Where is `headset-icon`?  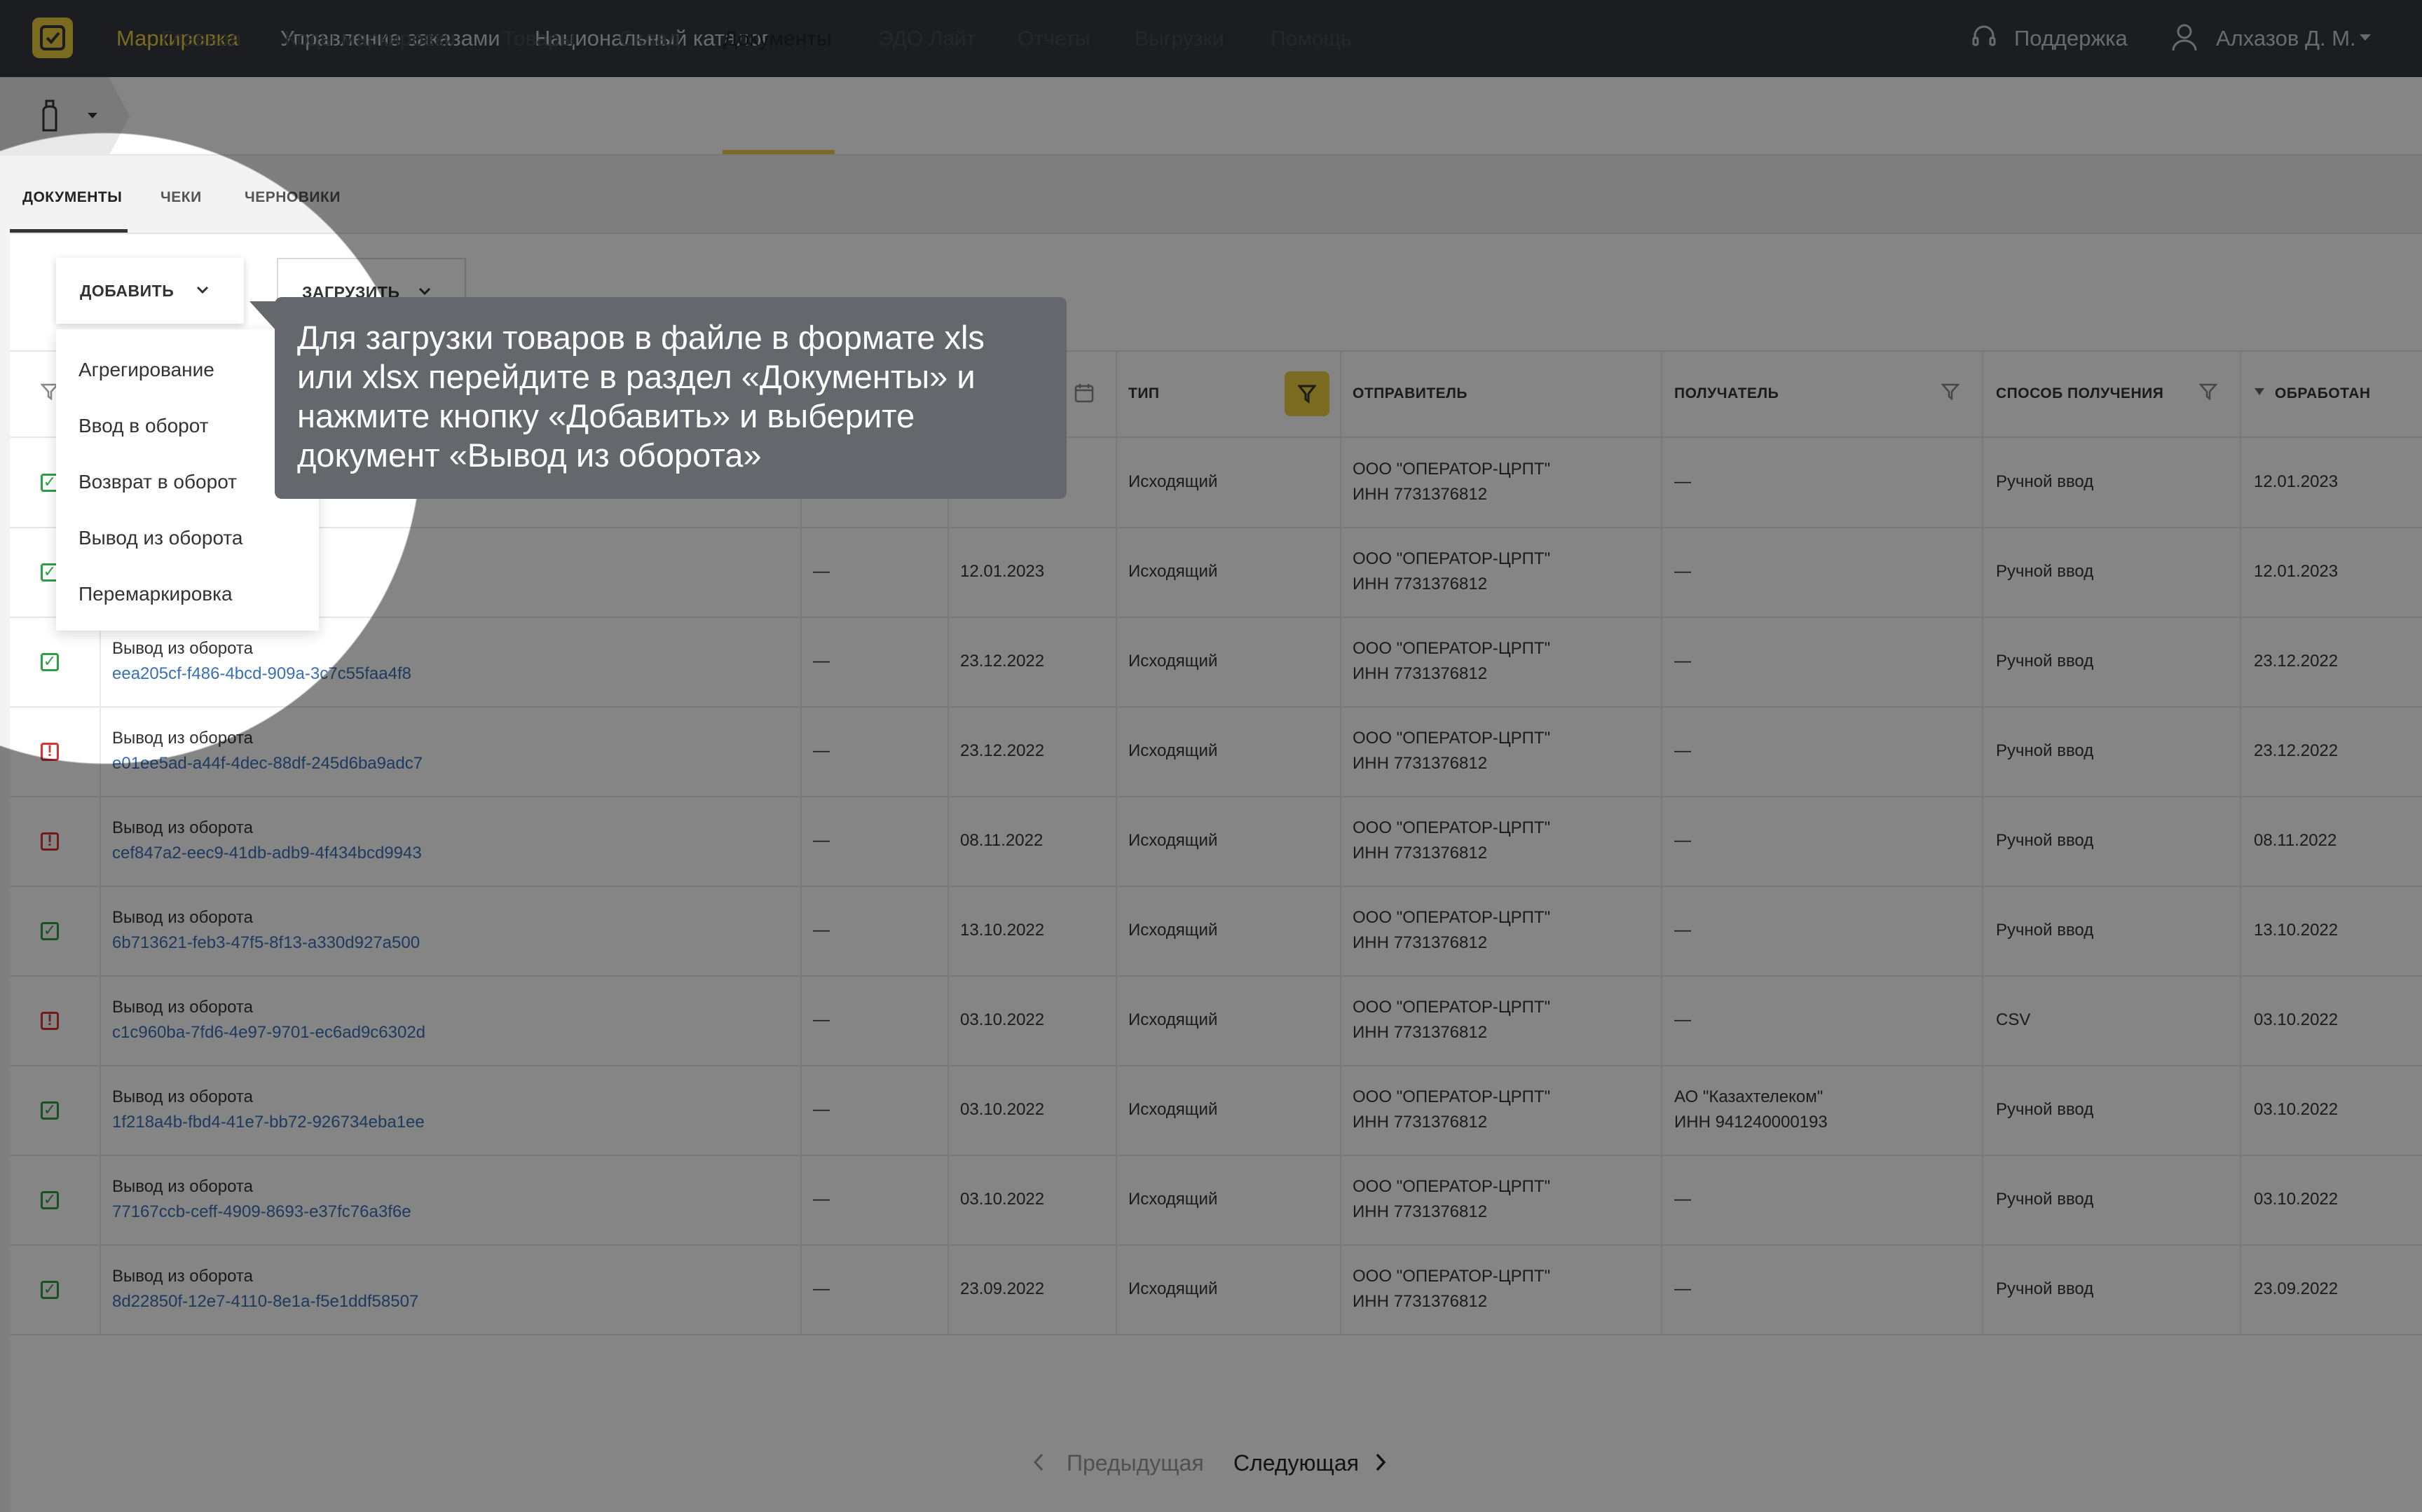
headset-icon is located at coordinates (1984, 37).